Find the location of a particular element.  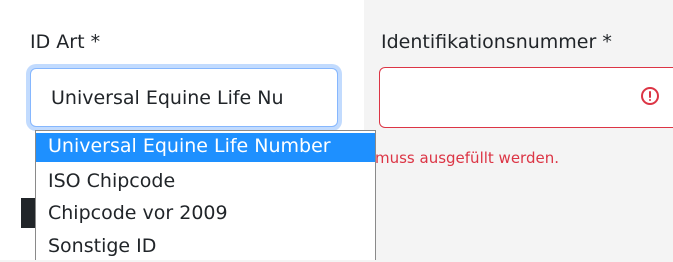

obscured-heading-fragment is located at coordinates (28, 213).